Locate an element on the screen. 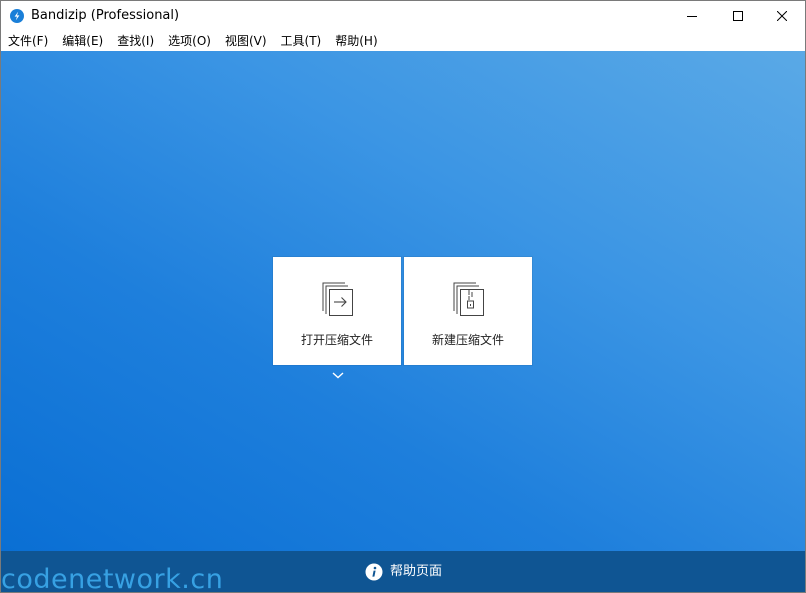 This screenshot has width=806, height=593. minimize-button is located at coordinates (692, 16).